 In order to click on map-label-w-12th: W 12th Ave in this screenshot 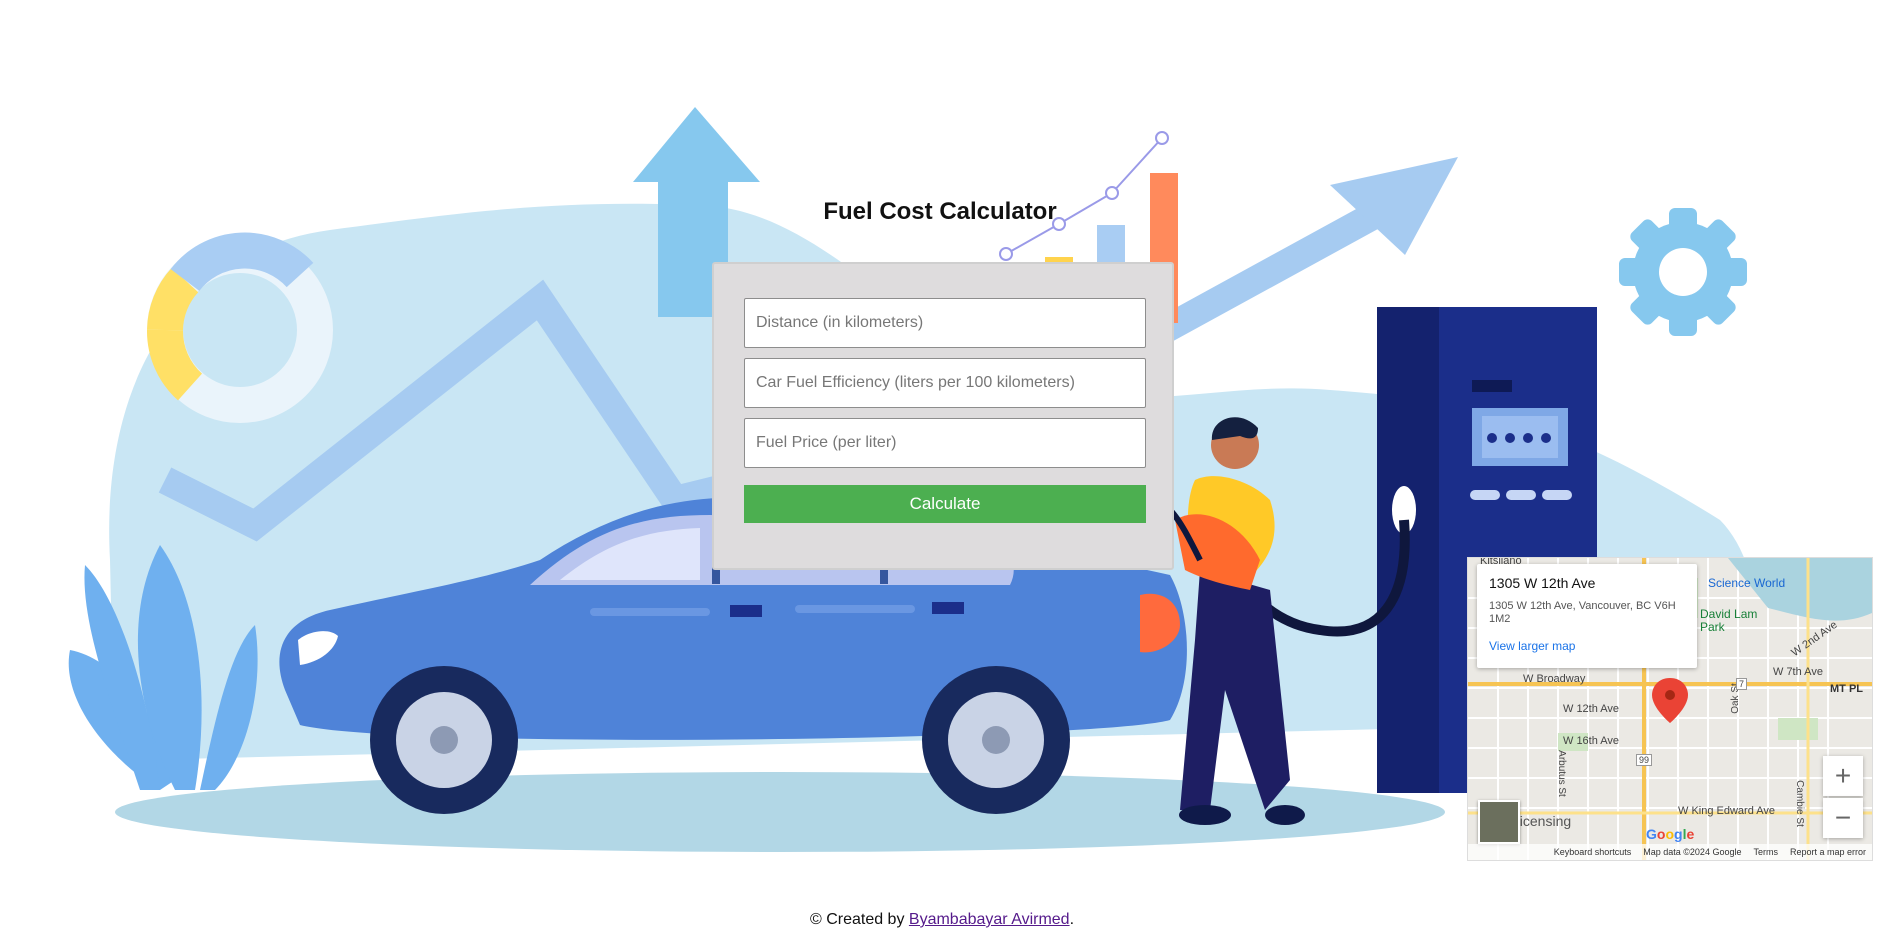, I will do `click(1591, 709)`.